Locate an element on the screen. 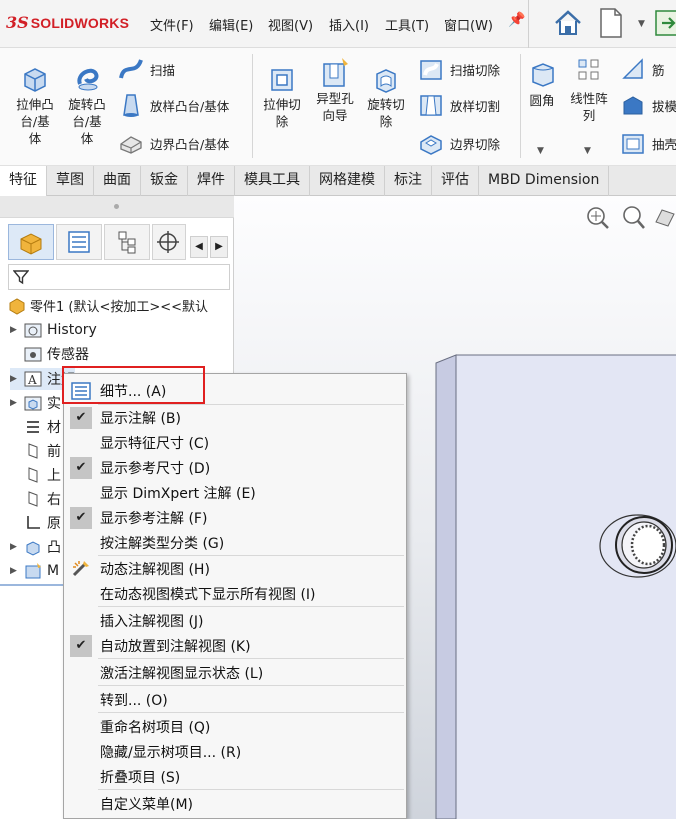 This screenshot has width=676, height=819. linear-pattern-button: 线性阵 列 is located at coordinates (589, 90).